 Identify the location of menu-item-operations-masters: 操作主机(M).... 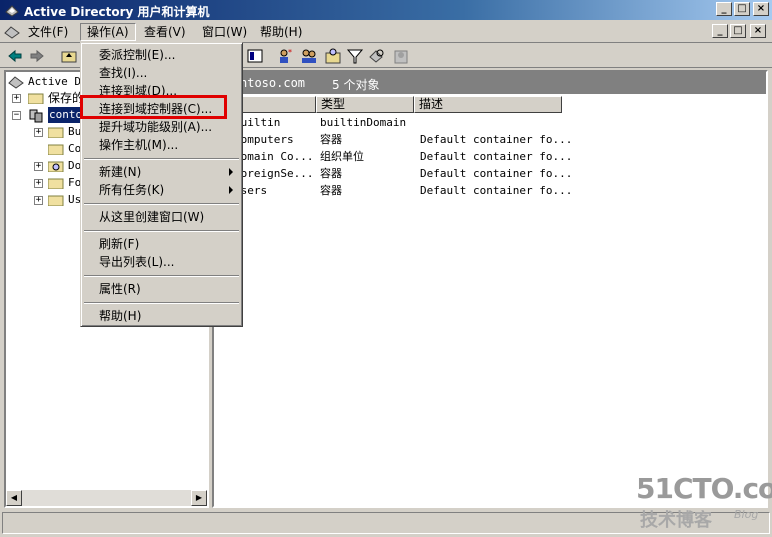
(138, 145).